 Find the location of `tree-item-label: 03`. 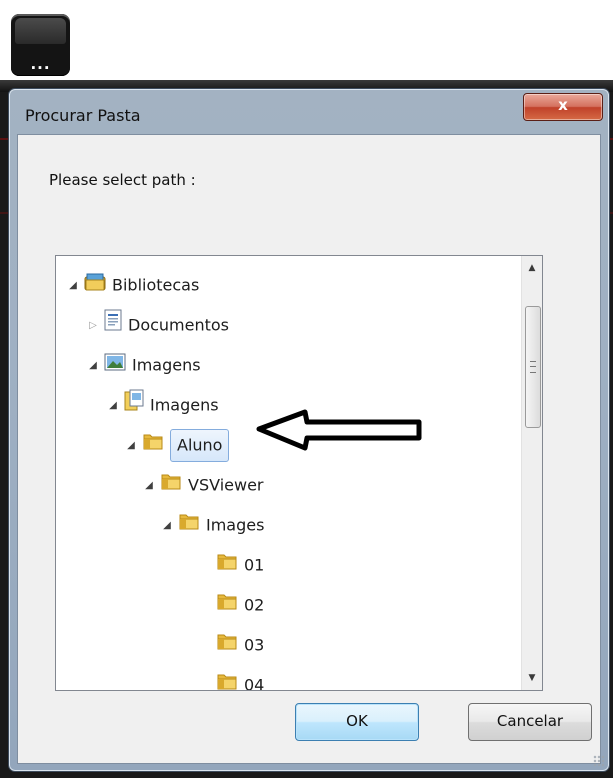

tree-item-label: 03 is located at coordinates (254, 645).